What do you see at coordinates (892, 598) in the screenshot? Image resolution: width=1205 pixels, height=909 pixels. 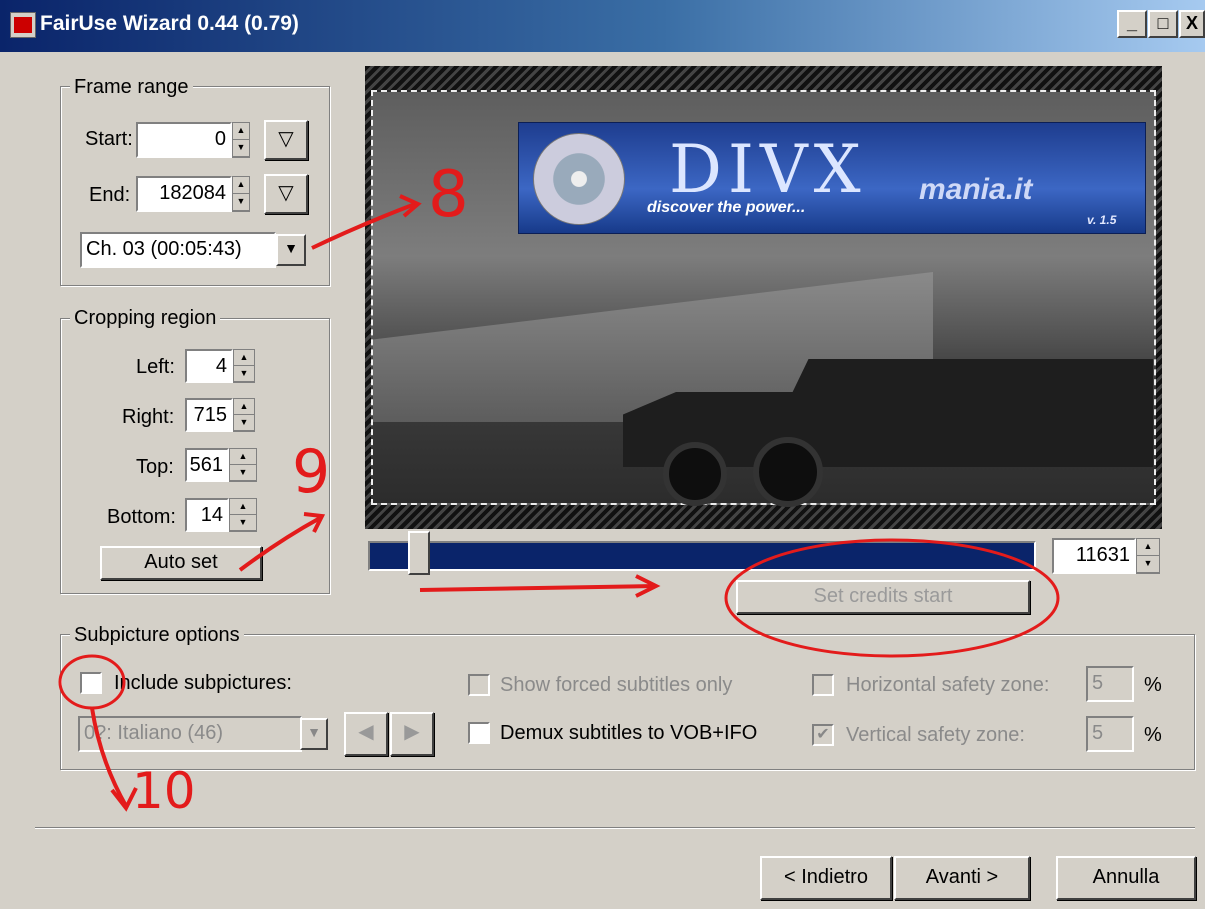 I see `annotation-circle-credits` at bounding box center [892, 598].